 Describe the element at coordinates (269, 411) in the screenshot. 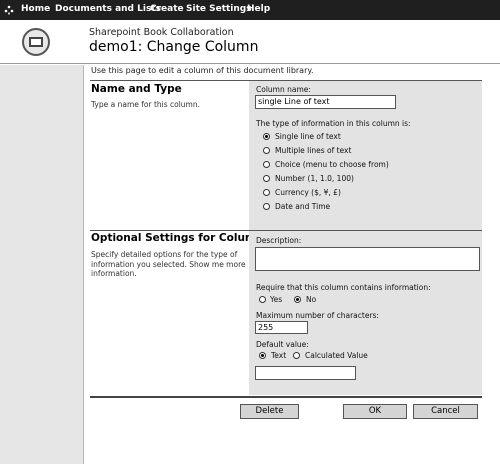

I see `delete-button: Delete` at that location.